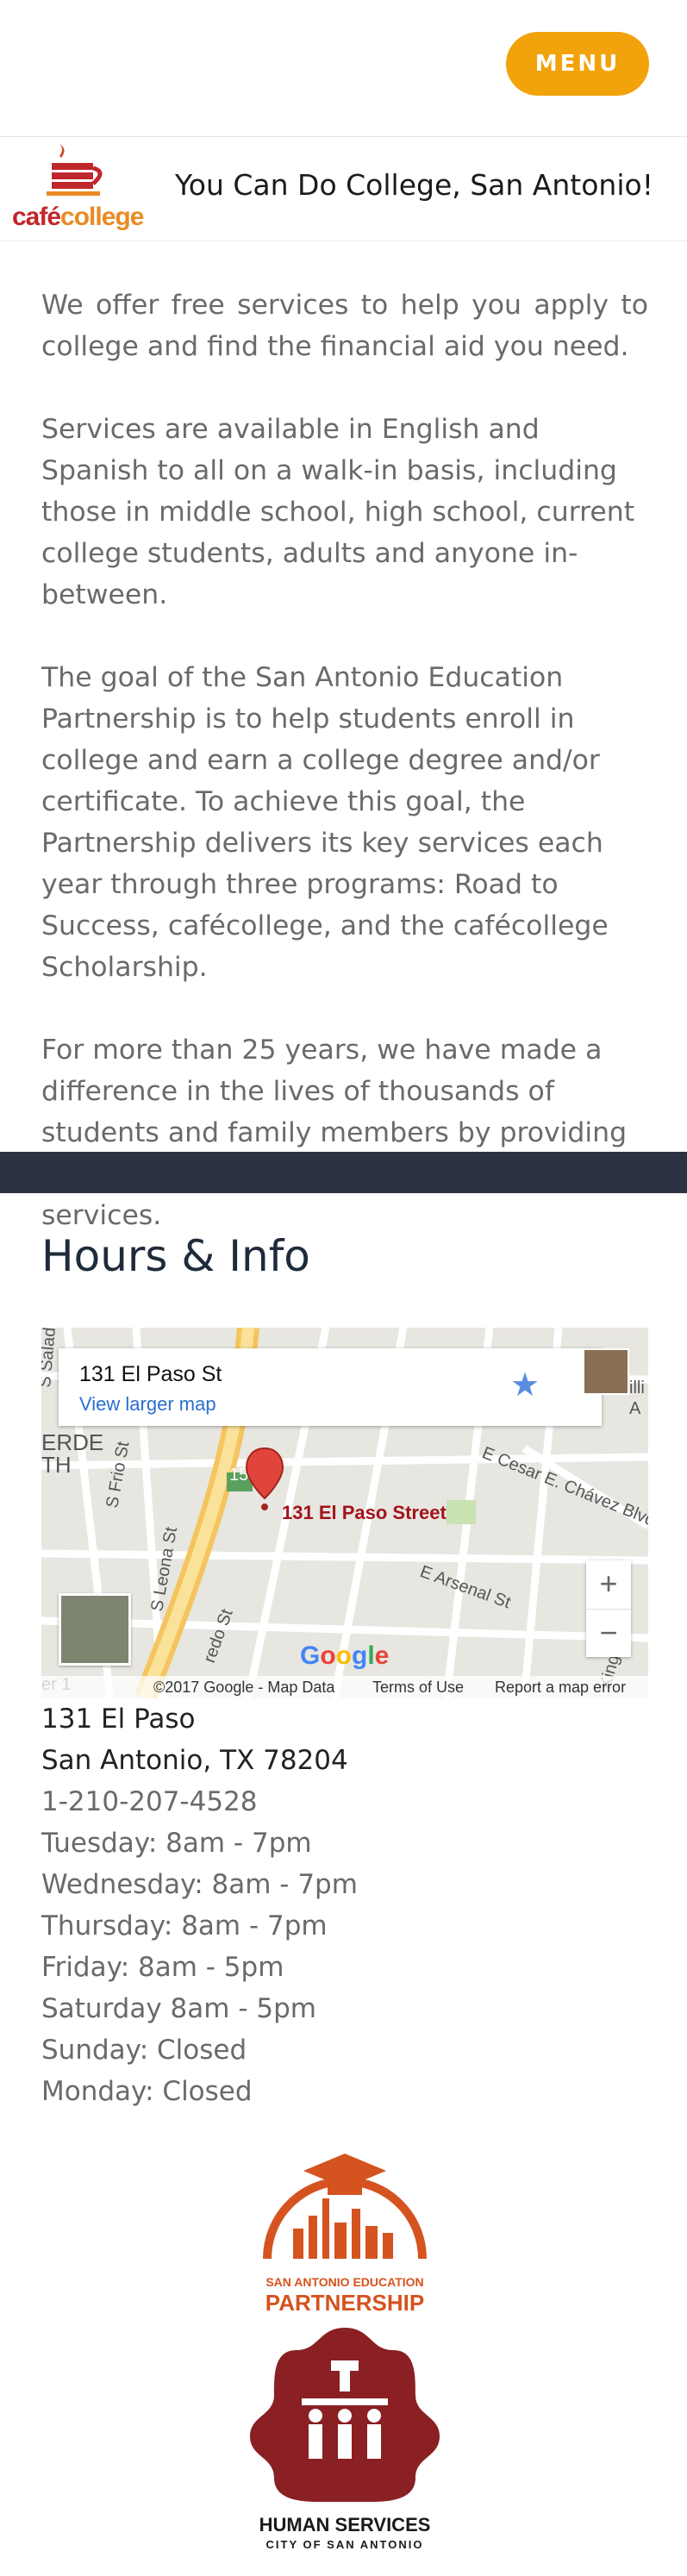 The width and height of the screenshot is (687, 2576). Describe the element at coordinates (343, 1172) in the screenshot. I see `section-divider` at that location.